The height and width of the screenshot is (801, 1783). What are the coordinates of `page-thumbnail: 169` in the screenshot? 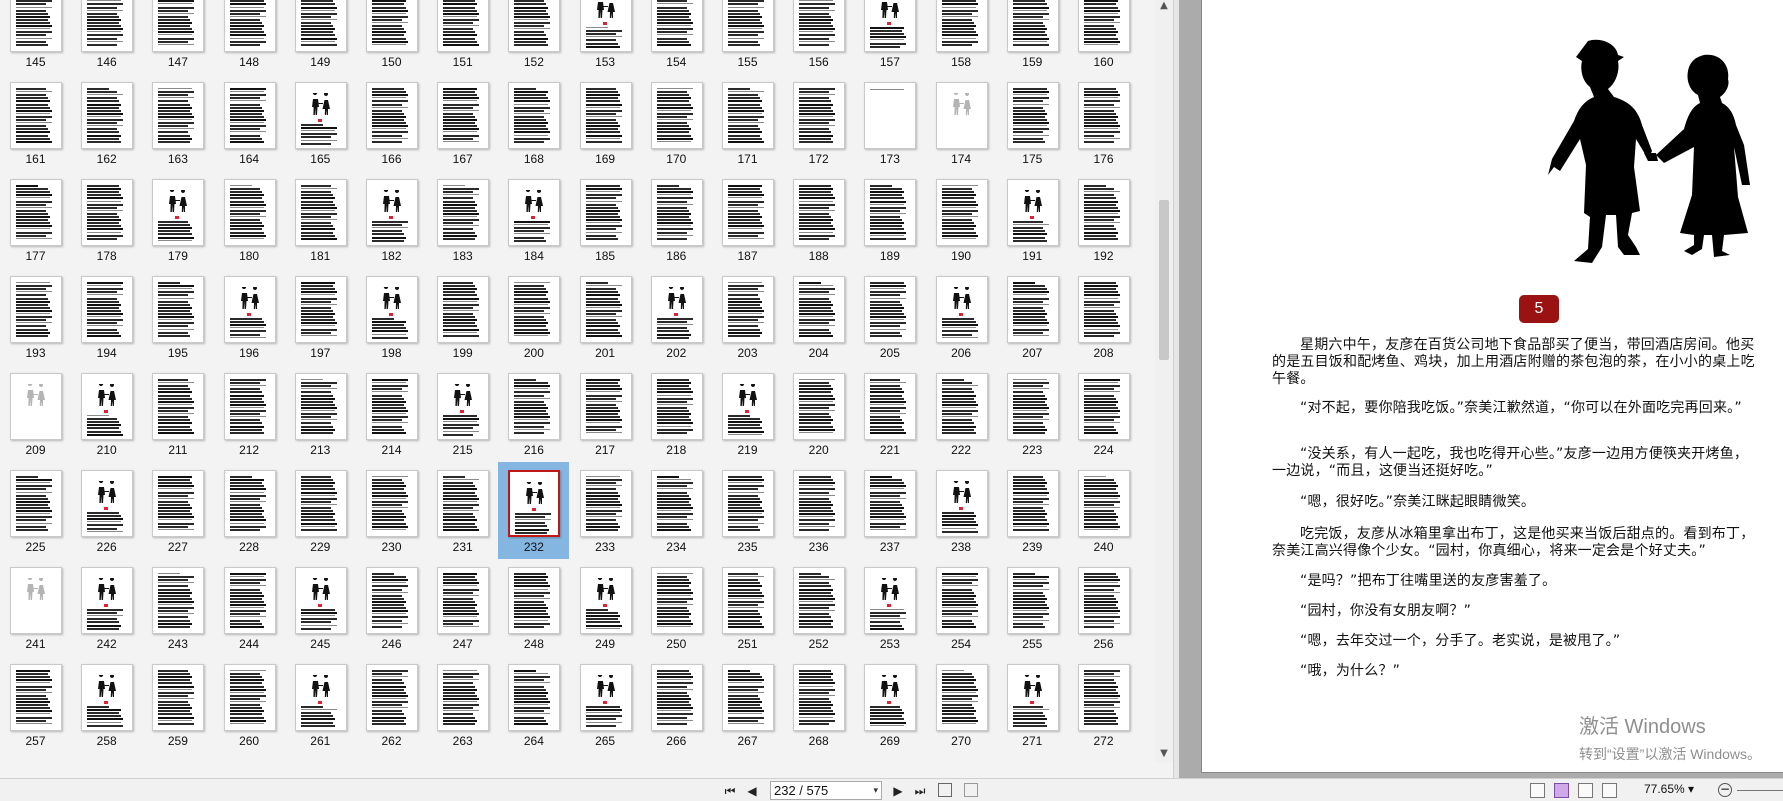 It's located at (605, 122).